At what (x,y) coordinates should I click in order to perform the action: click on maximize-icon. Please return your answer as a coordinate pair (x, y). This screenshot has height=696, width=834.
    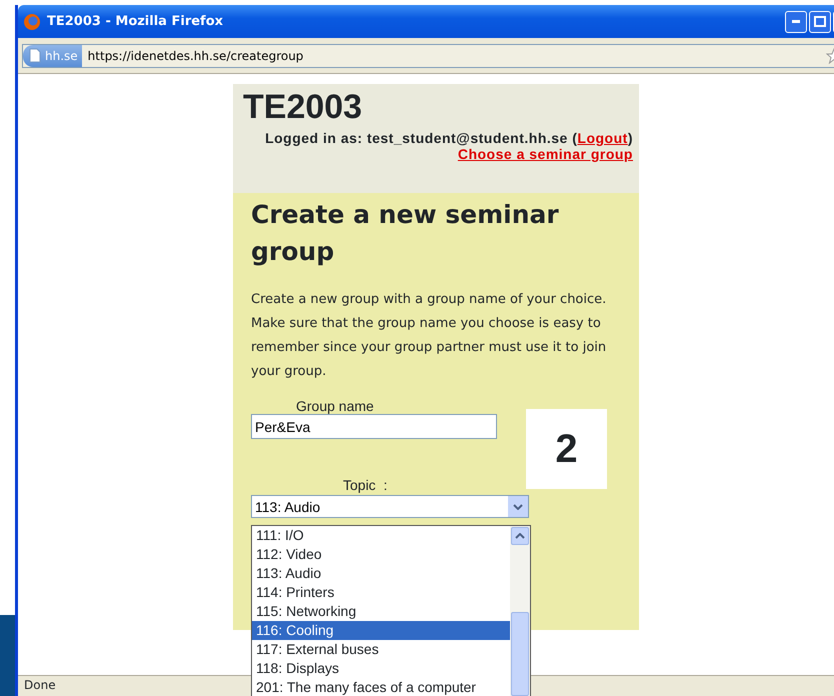
    Looking at the image, I should click on (820, 21).